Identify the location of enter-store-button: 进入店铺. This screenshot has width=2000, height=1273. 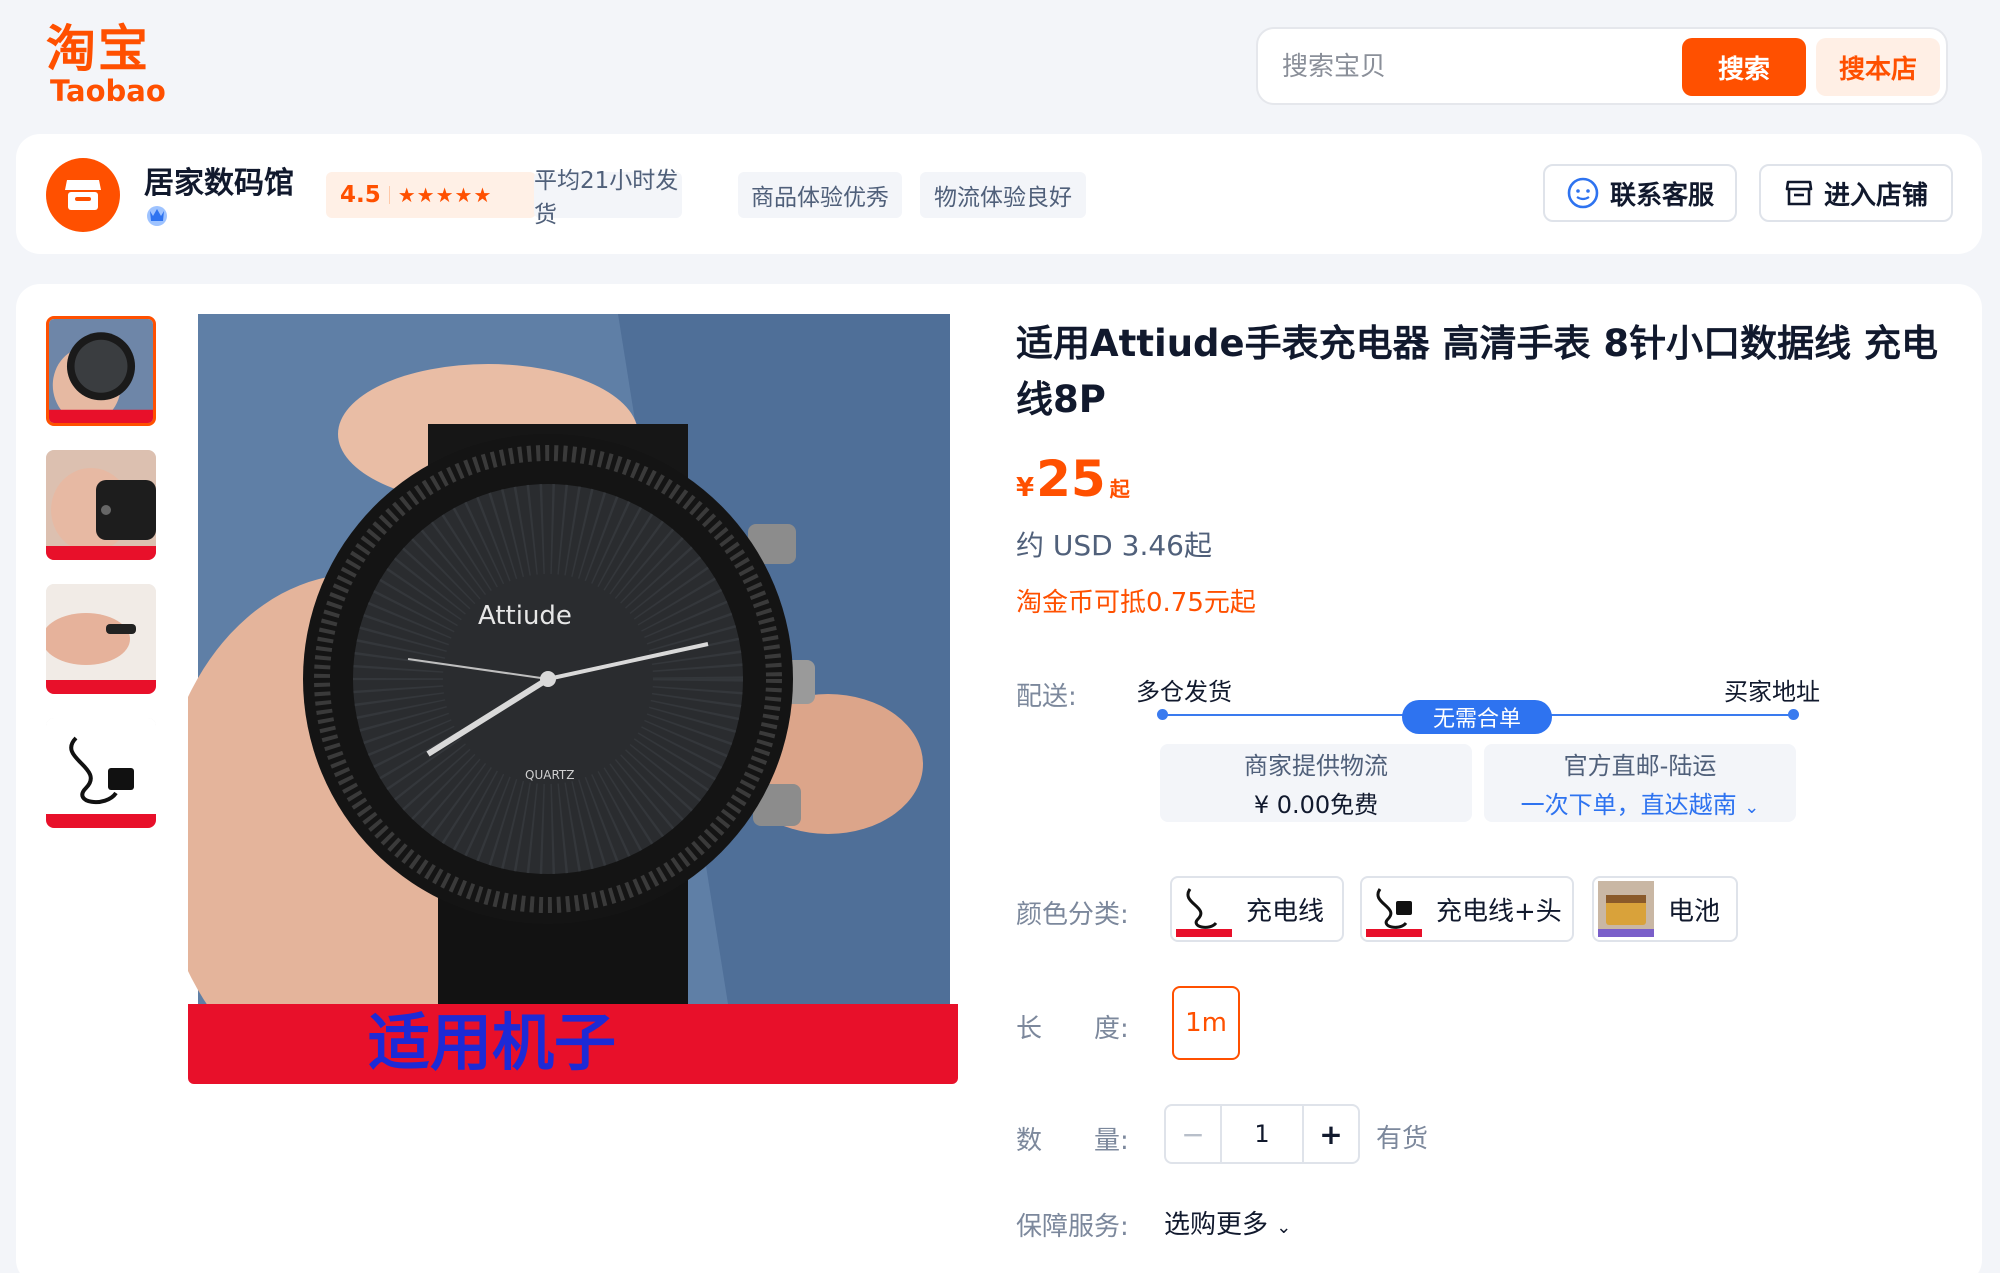
(1856, 193).